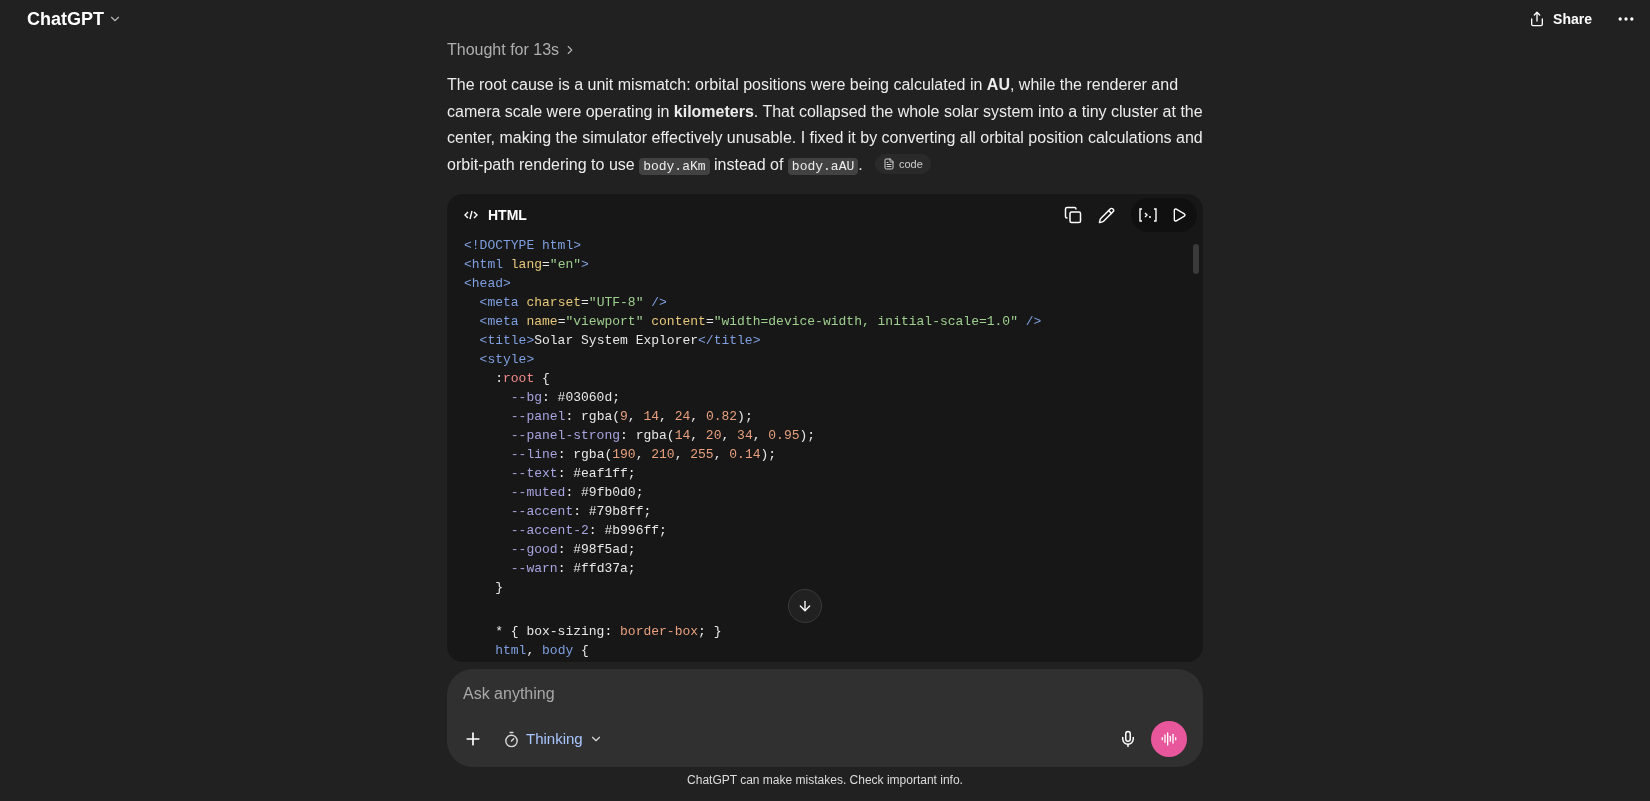 The image size is (1650, 801). What do you see at coordinates (643, 455) in the screenshot?
I see `code-line: --line: rgba(190, 210, 255, 0.14);` at bounding box center [643, 455].